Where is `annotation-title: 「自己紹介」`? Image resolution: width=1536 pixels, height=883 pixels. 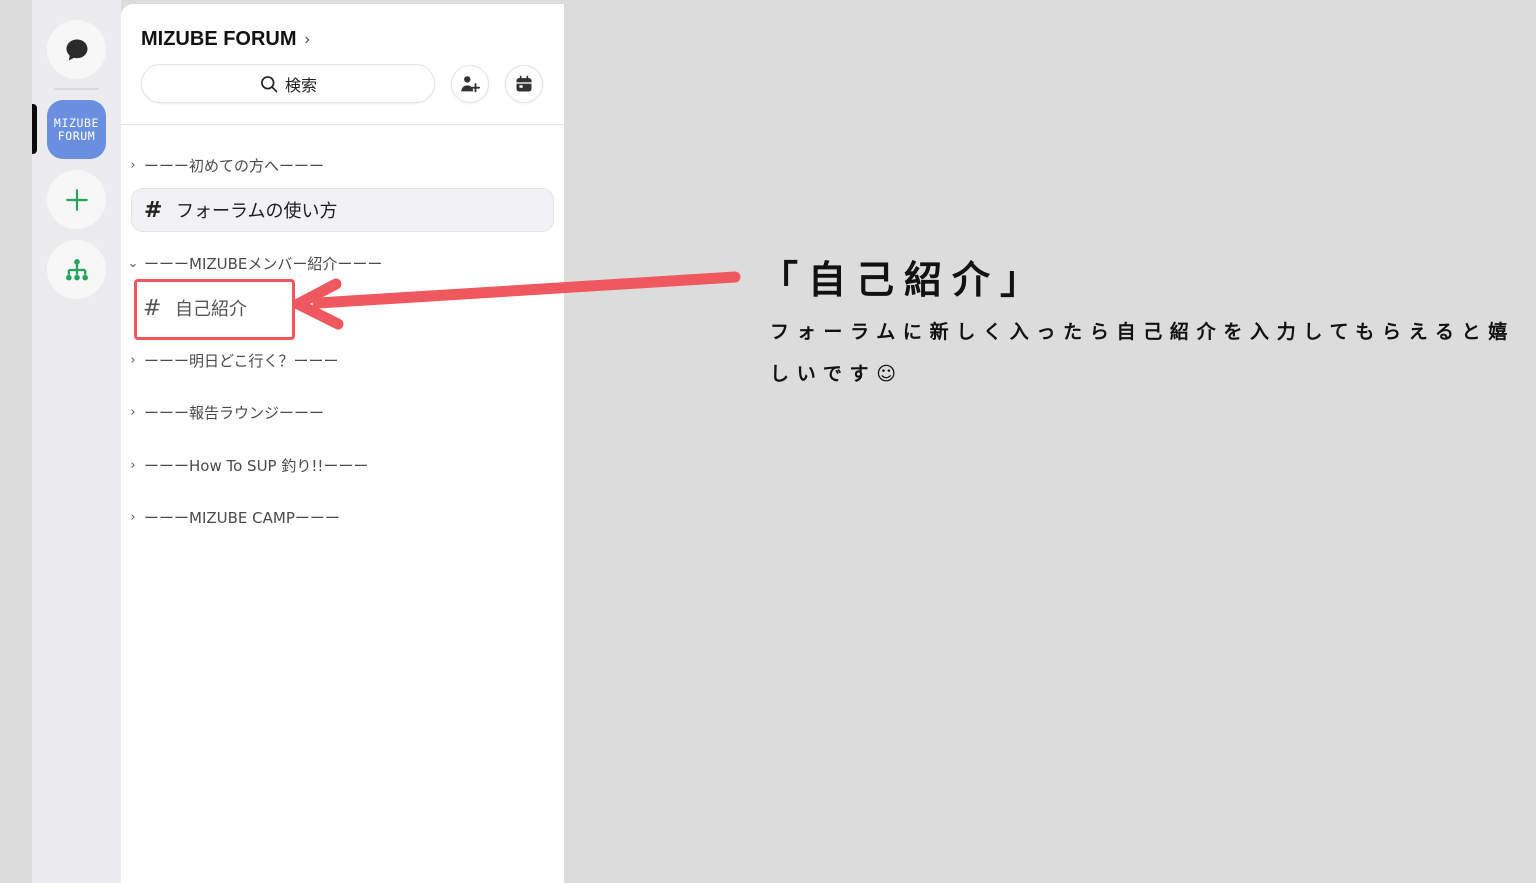
annotation-title: 「自己紹介」 is located at coordinates (904, 280).